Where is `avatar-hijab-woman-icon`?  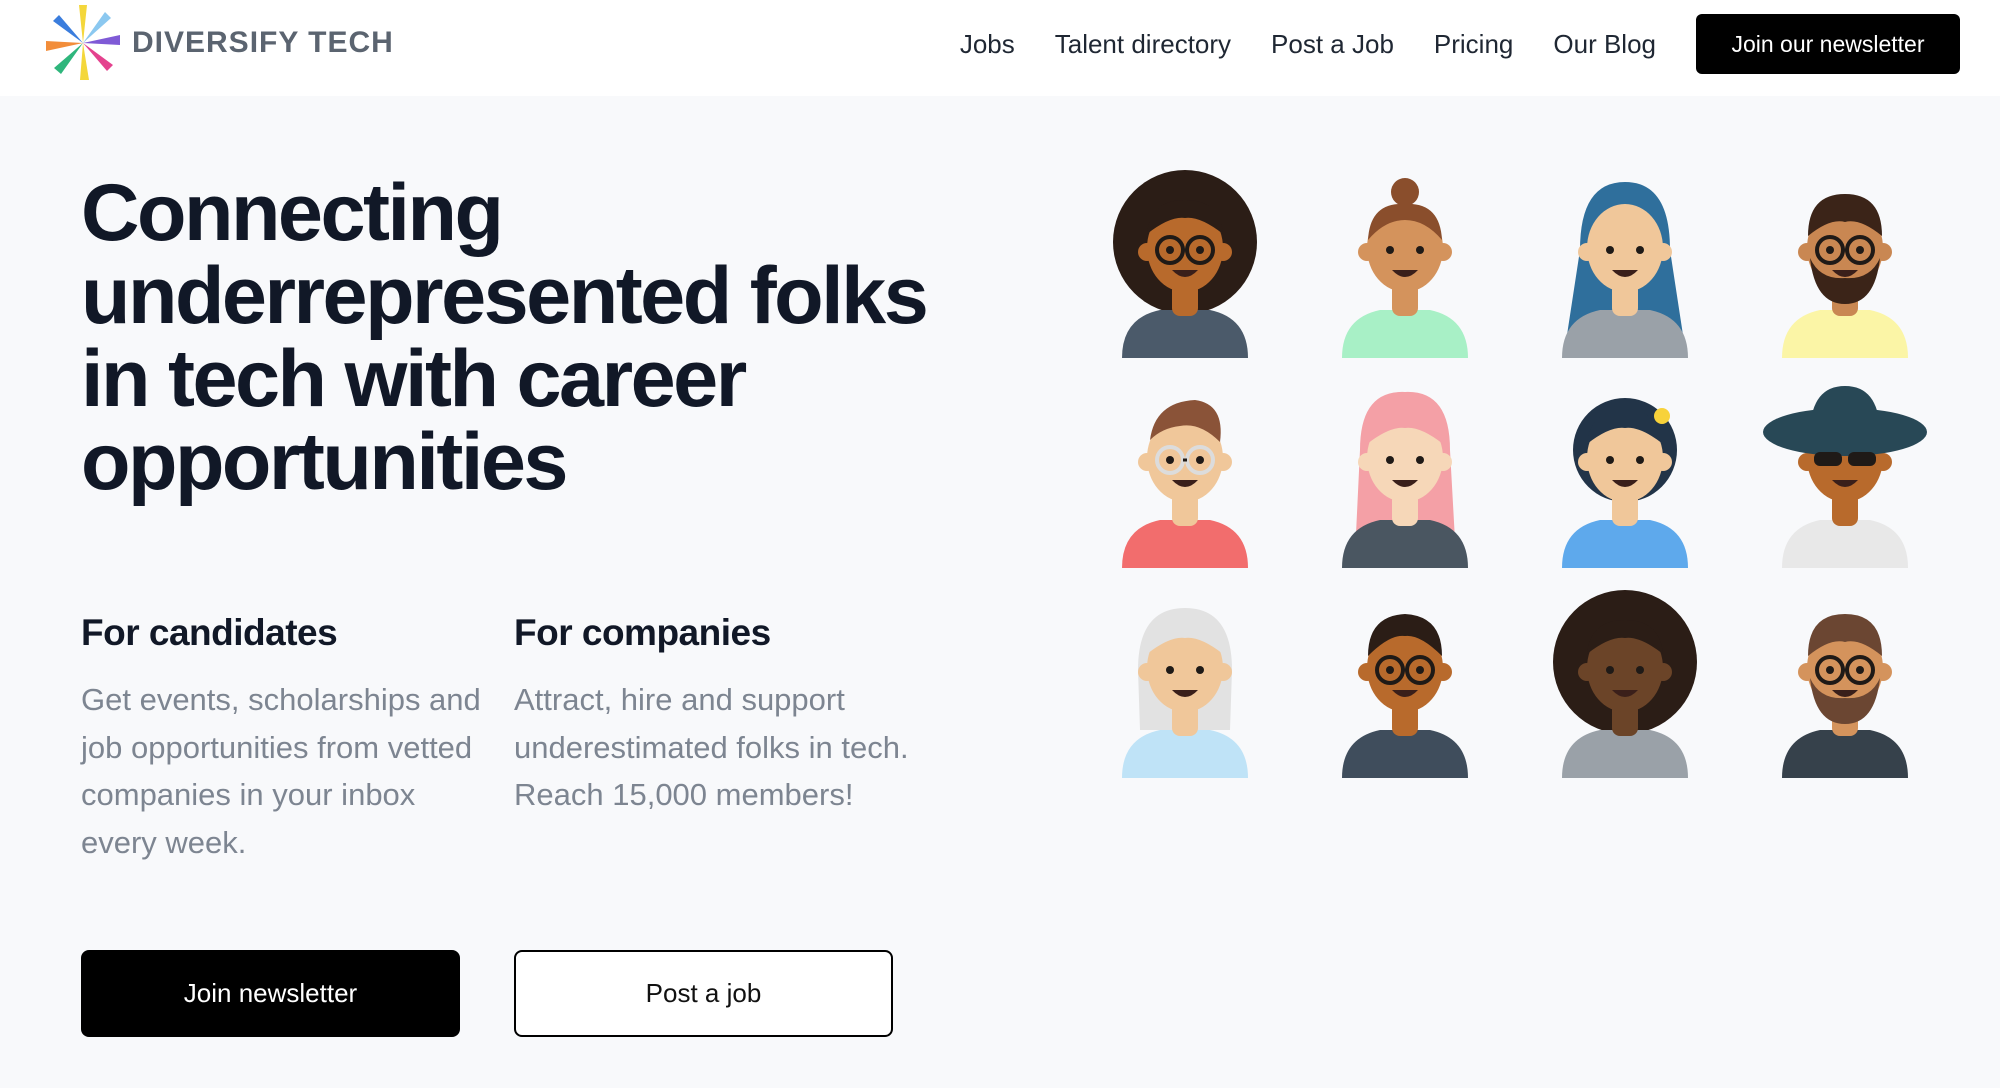
avatar-hijab-woman-icon is located at coordinates (1625, 265).